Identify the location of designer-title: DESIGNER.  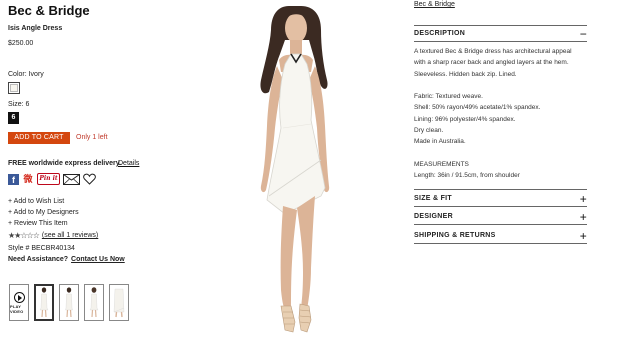
(433, 216).